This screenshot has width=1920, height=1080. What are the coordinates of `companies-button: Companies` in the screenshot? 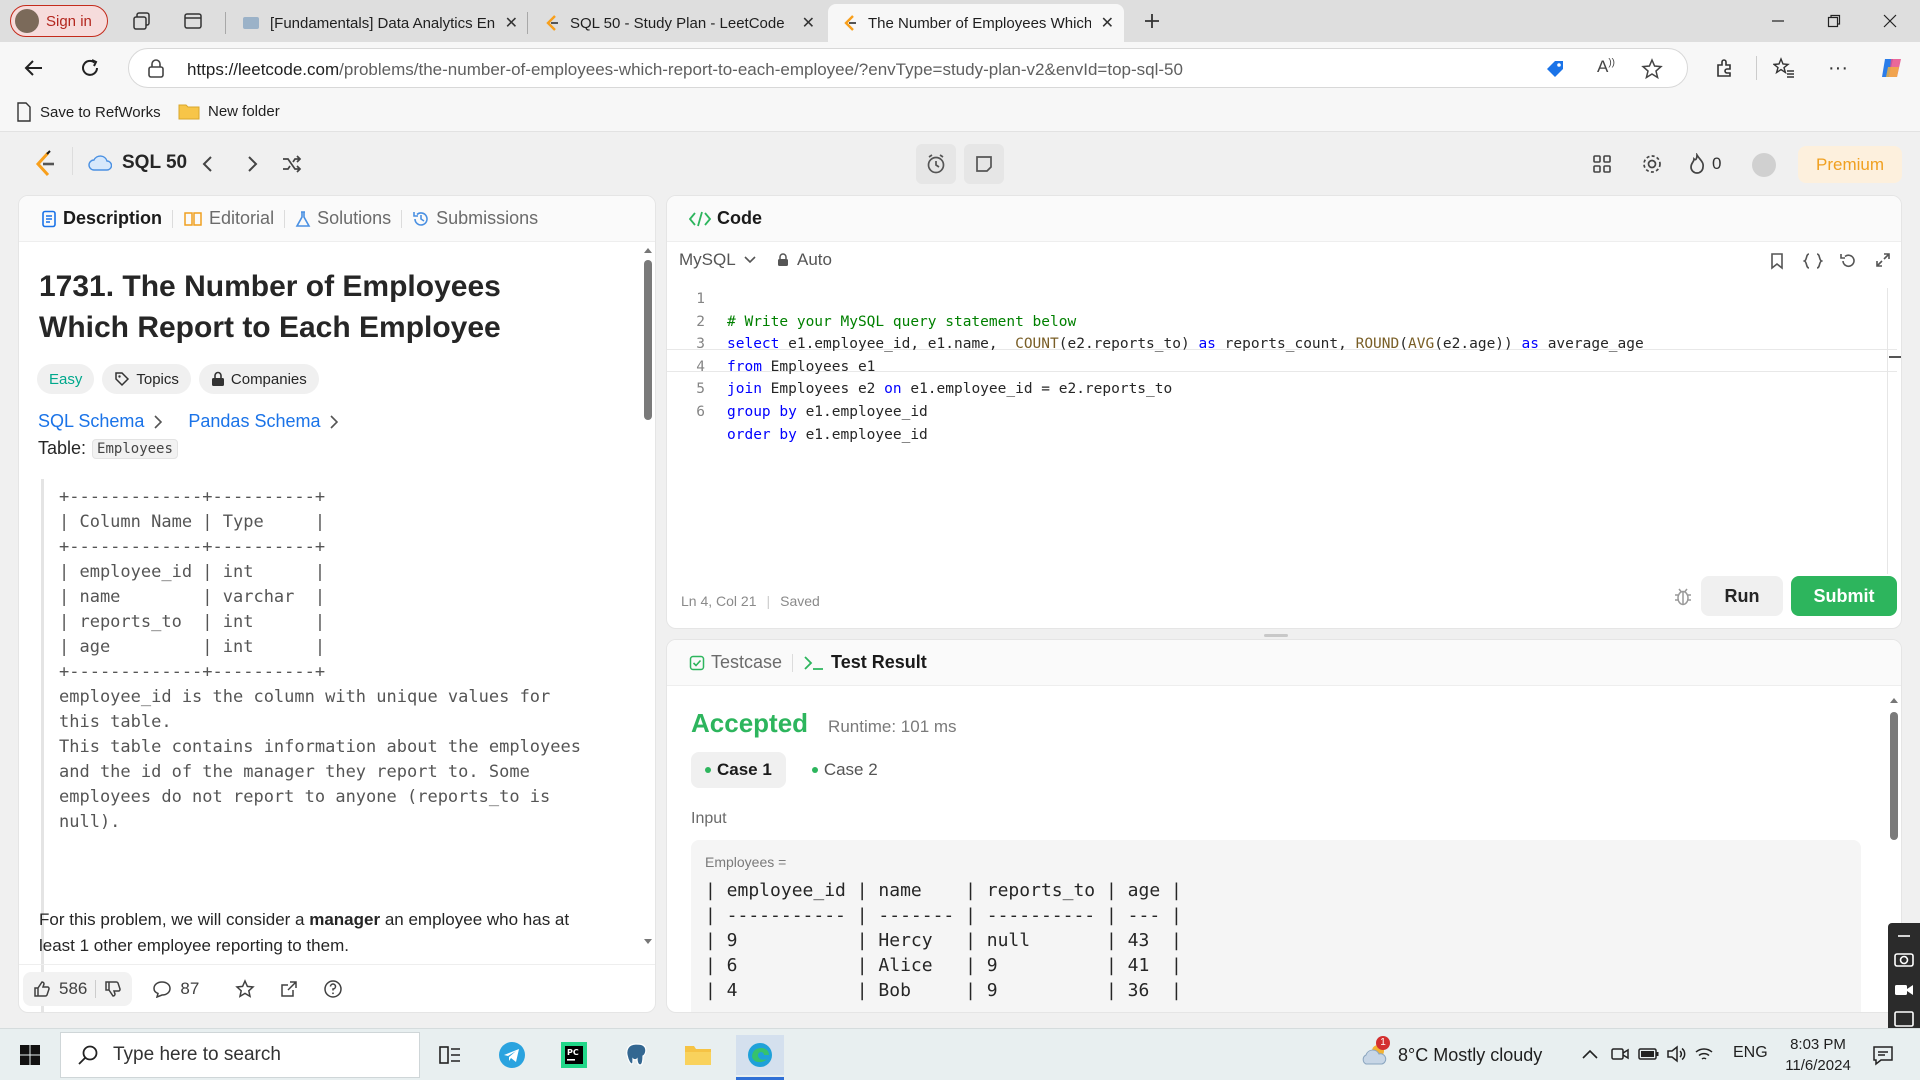 It's located at (258, 379).